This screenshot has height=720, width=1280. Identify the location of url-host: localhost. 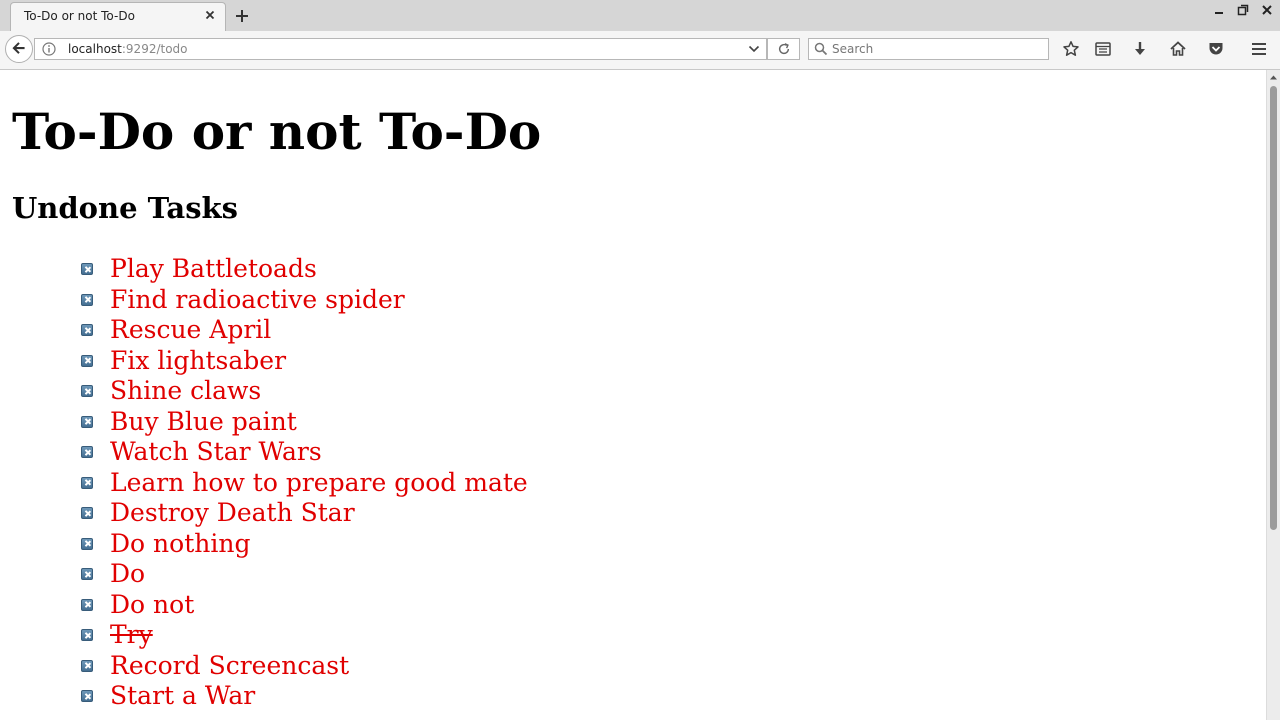
(95, 49).